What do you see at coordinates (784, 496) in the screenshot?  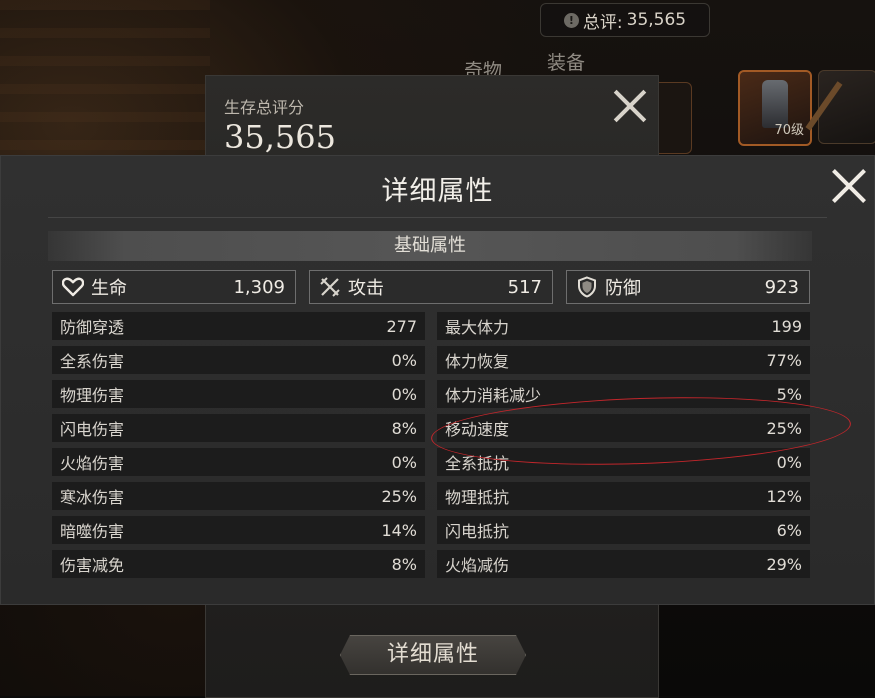 I see `attribute-value: 12%` at bounding box center [784, 496].